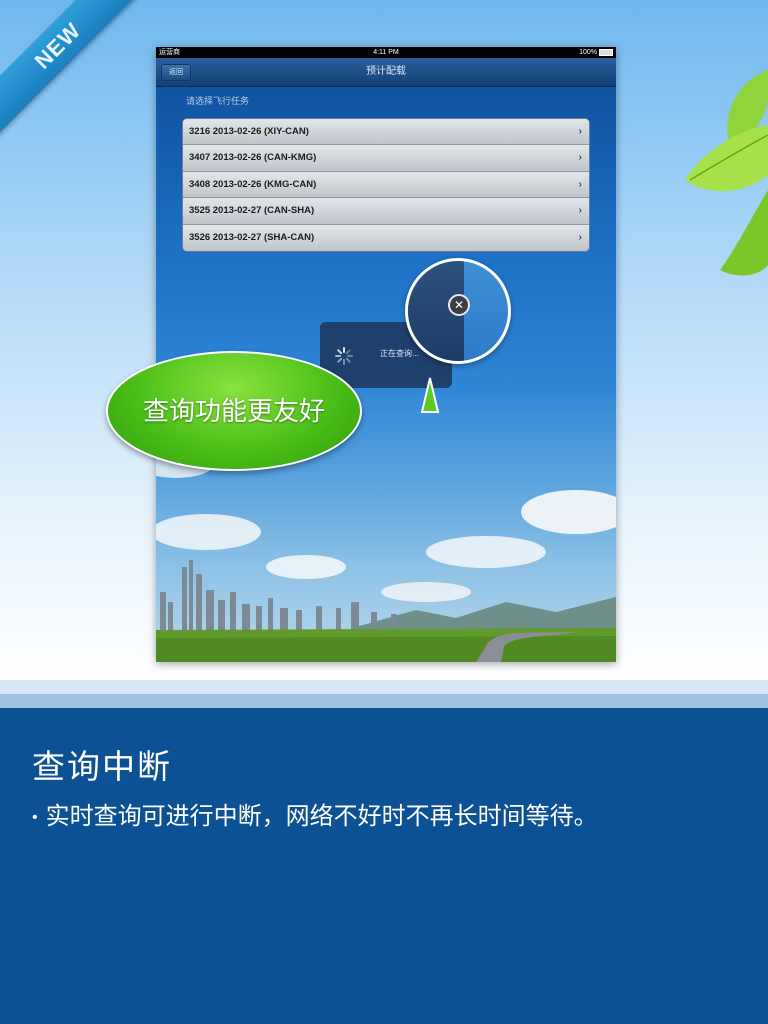 The width and height of the screenshot is (768, 1024). I want to click on callout-bubble: 查询功能更友好, so click(234, 411).